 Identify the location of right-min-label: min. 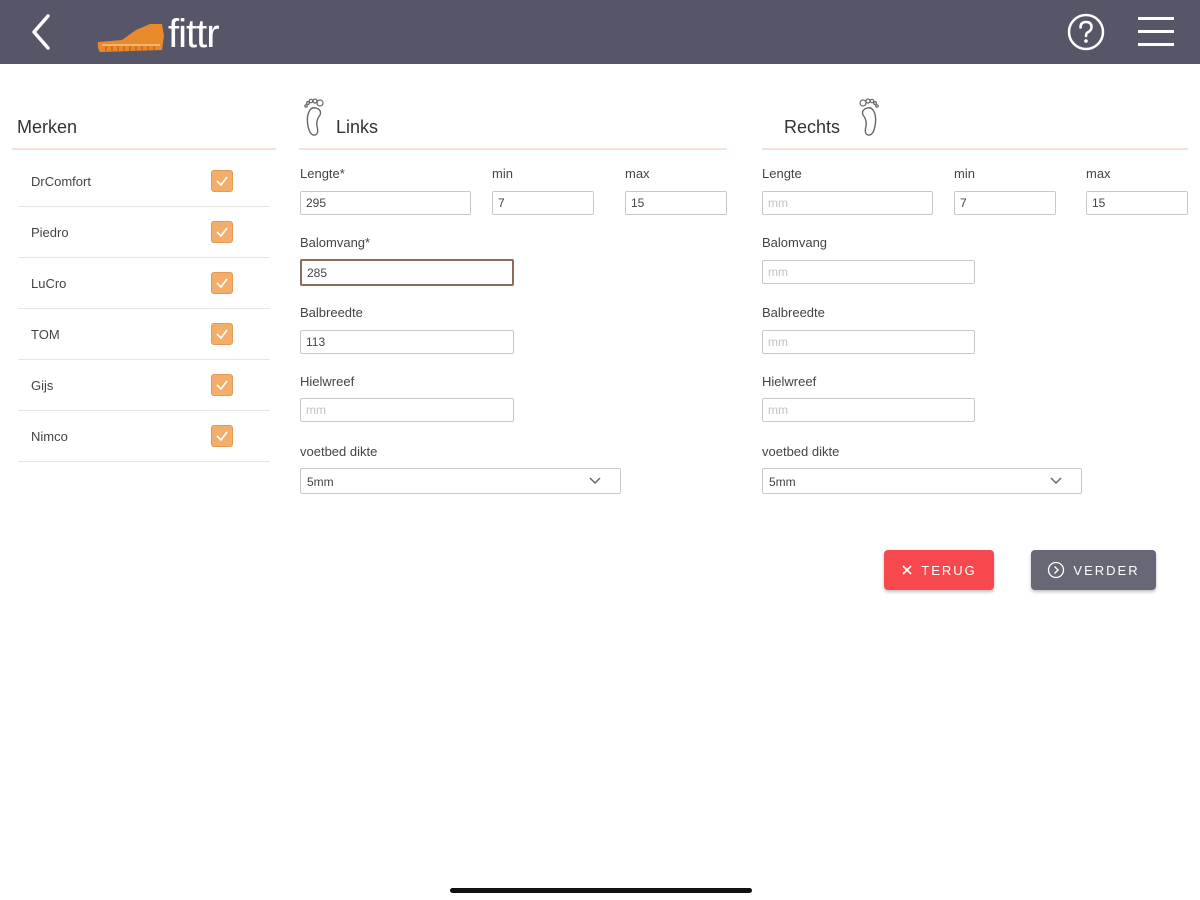
(964, 173).